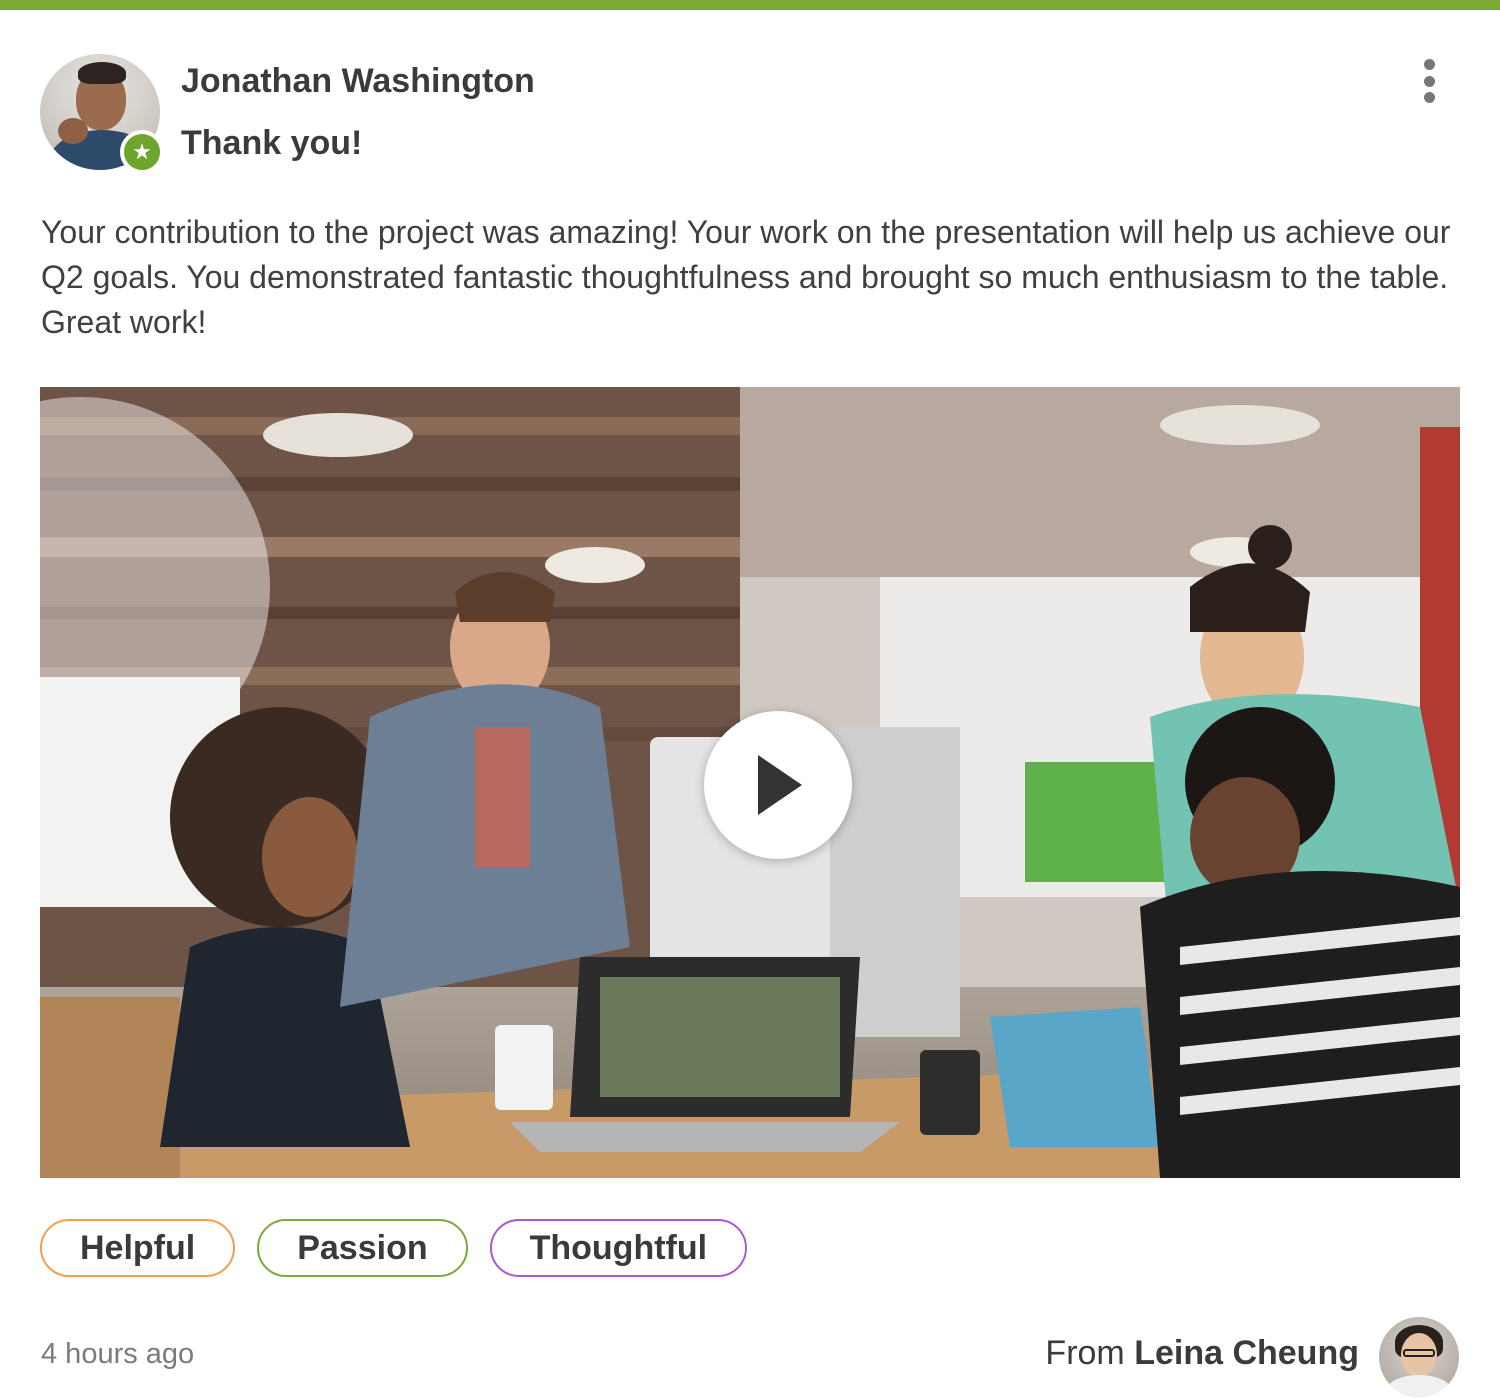 The width and height of the screenshot is (1500, 1398). I want to click on play-icon, so click(778, 785).